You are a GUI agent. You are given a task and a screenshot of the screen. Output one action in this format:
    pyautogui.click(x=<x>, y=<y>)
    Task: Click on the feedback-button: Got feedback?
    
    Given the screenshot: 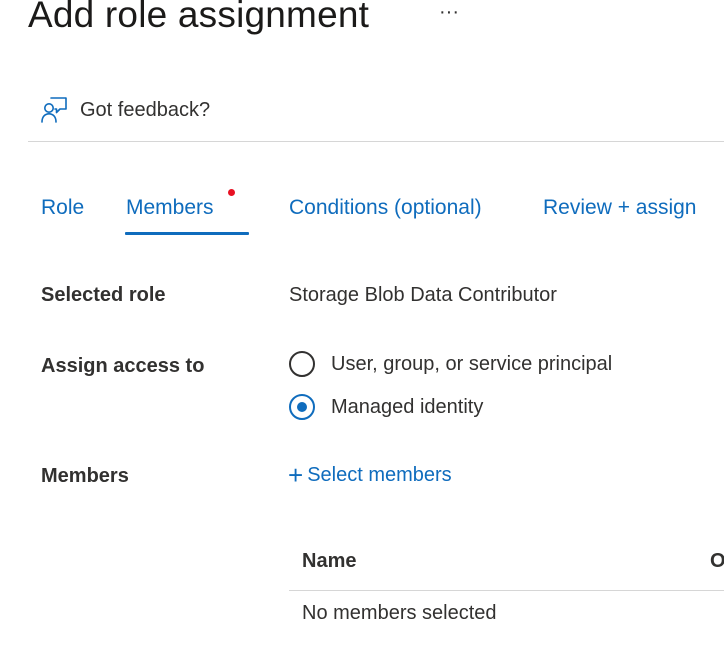 What is the action you would take?
    pyautogui.click(x=125, y=110)
    